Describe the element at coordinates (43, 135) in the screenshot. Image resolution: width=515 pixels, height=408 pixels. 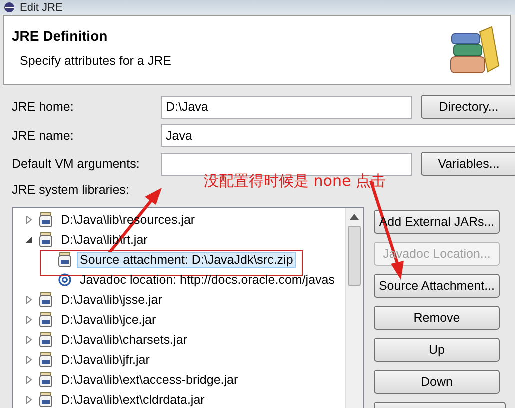
I see `field-label: JRE name:` at that location.